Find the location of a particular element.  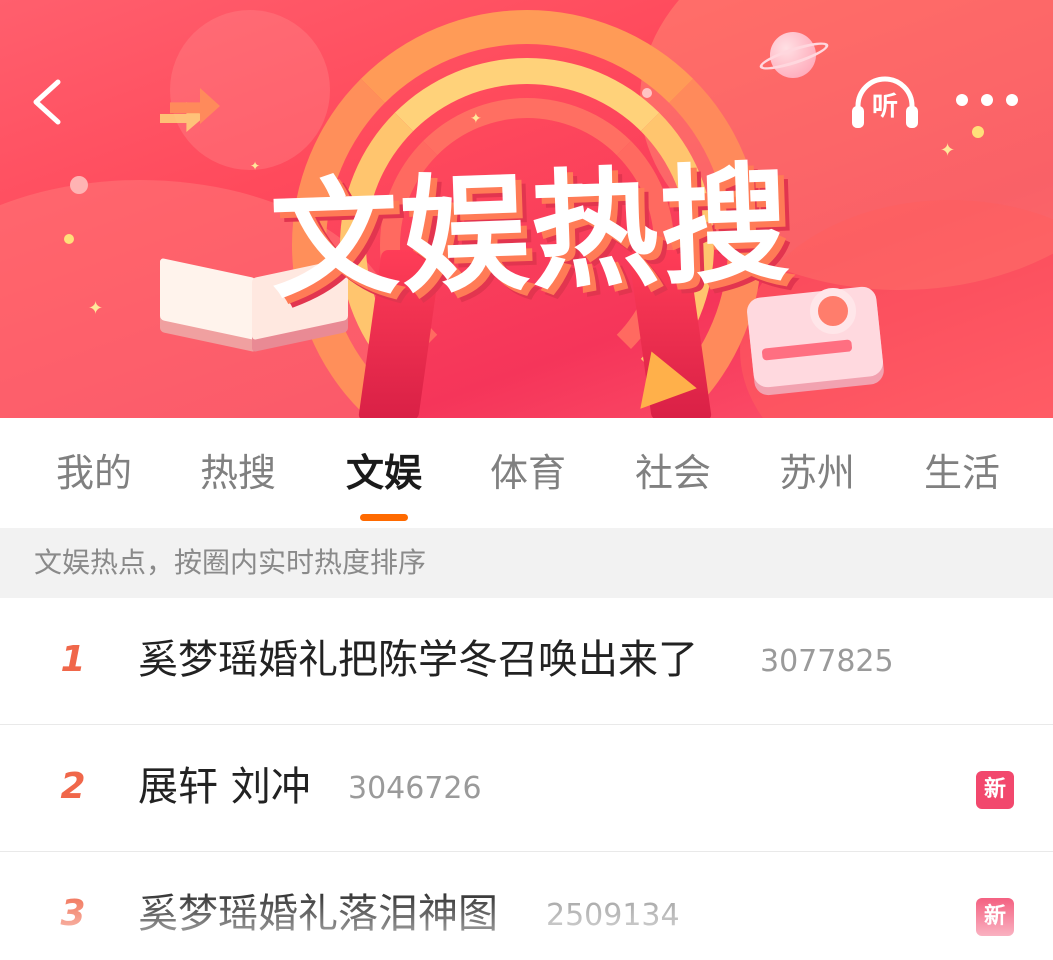

topic-title: 奚梦瑶婚礼把陈学冬召唤出来了 is located at coordinates (418, 660).